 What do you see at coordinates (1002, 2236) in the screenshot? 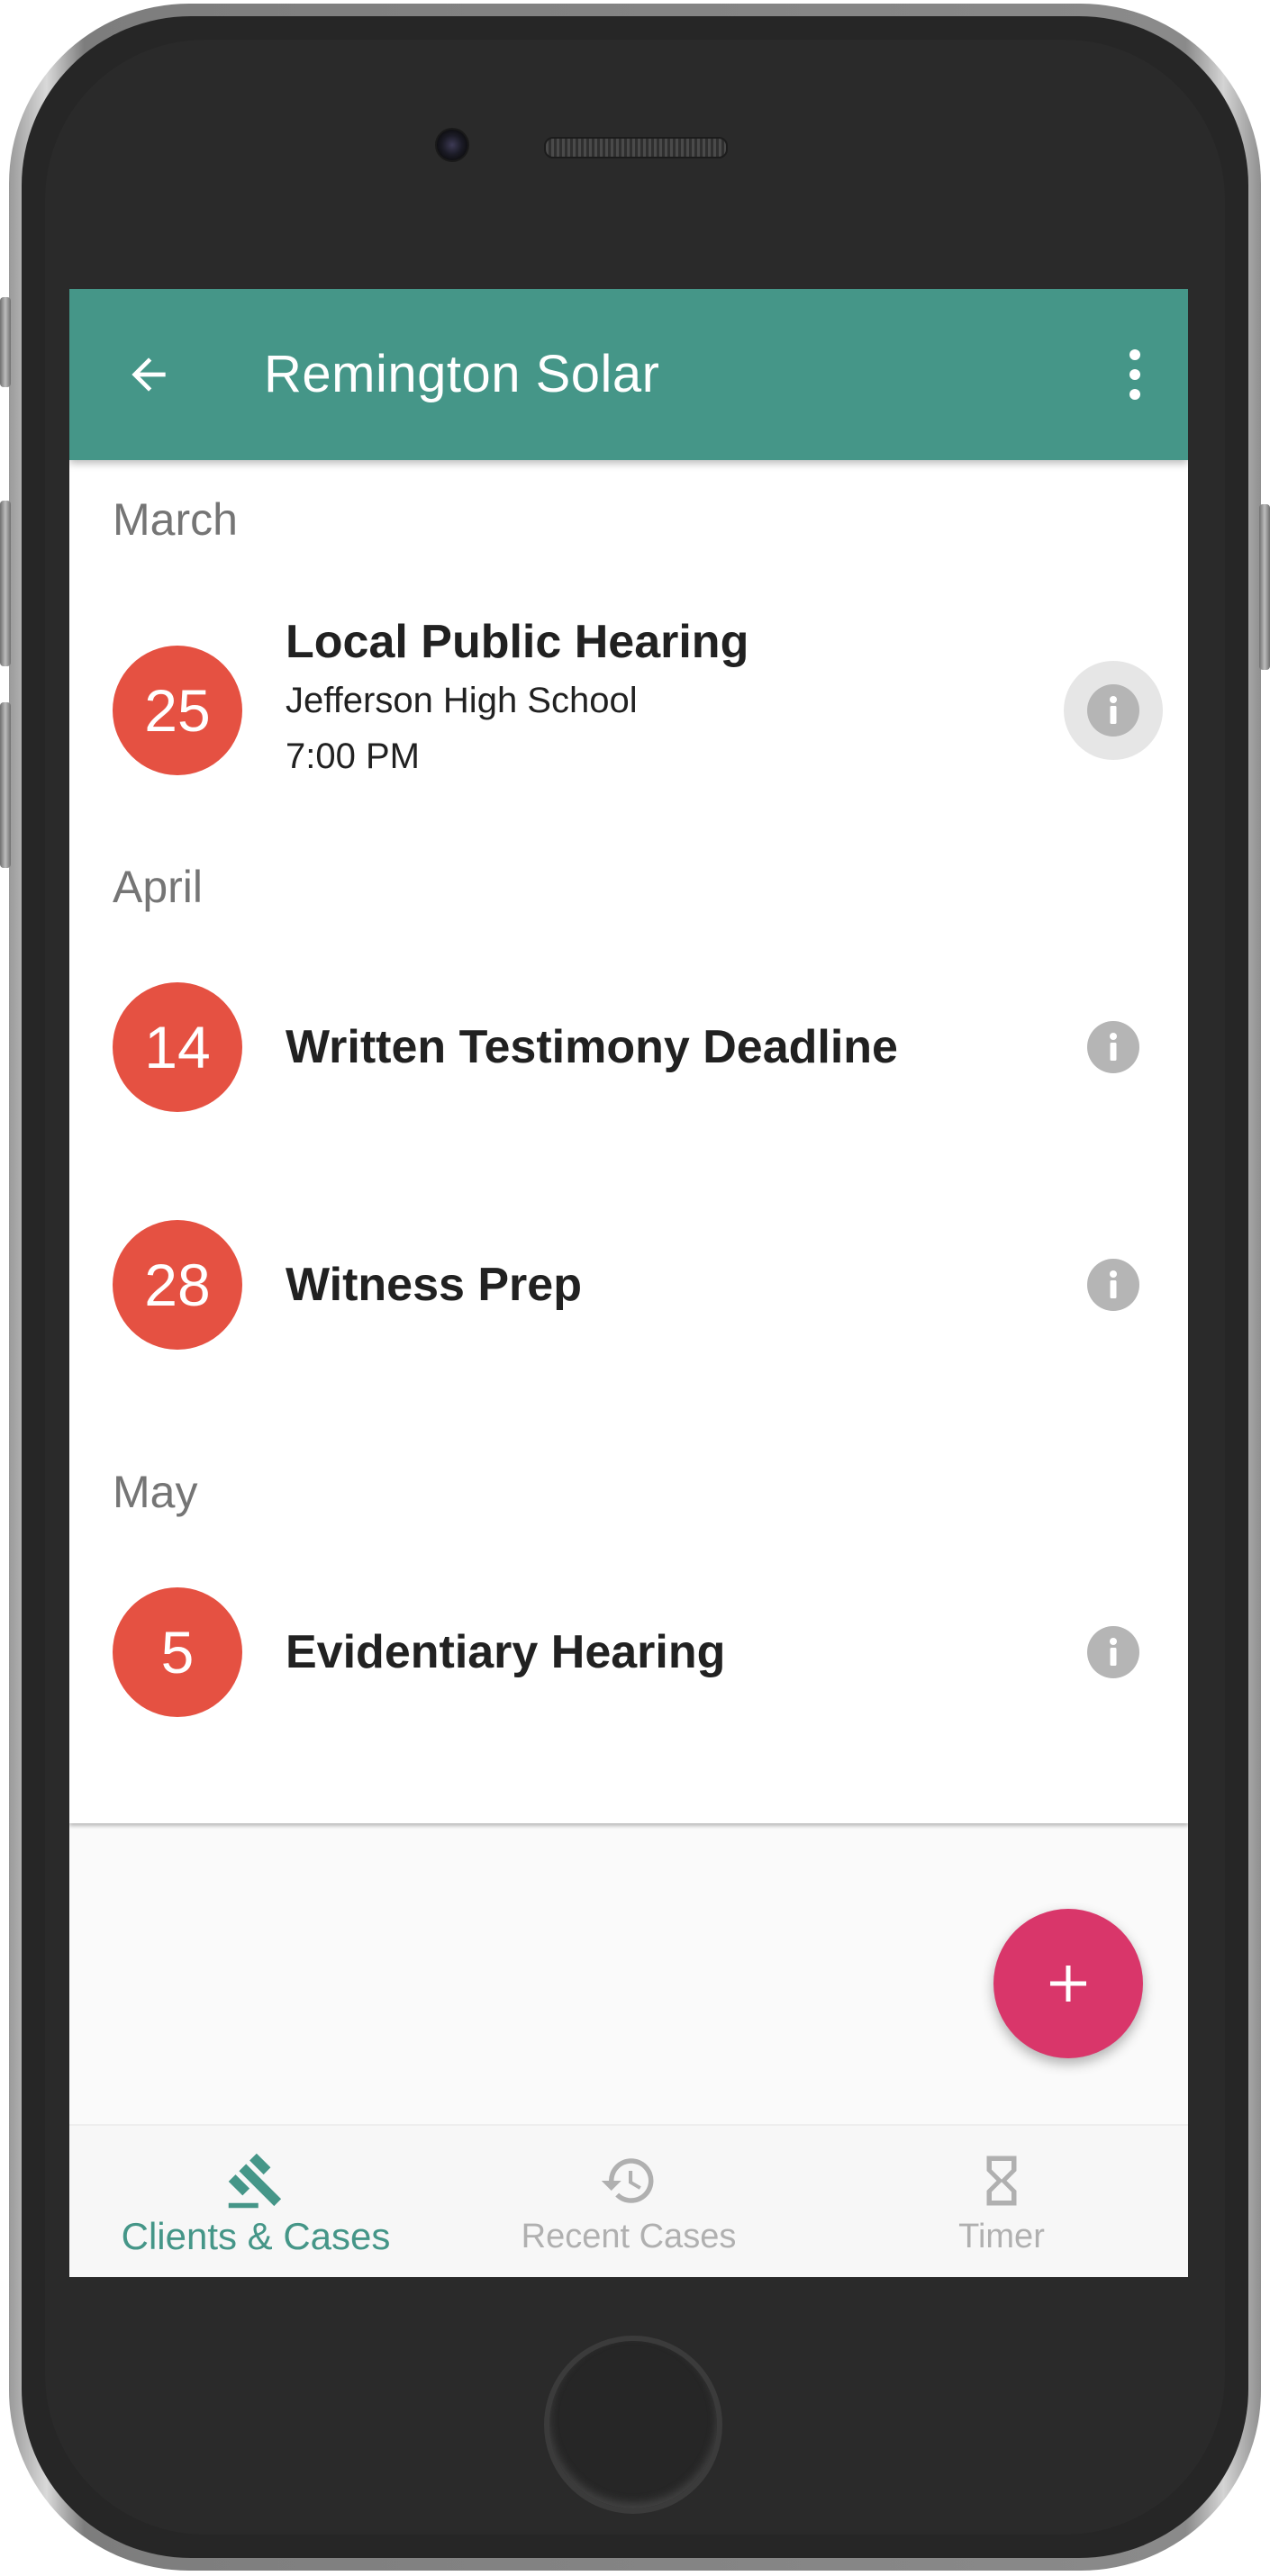
I see `nav-label: Timer` at bounding box center [1002, 2236].